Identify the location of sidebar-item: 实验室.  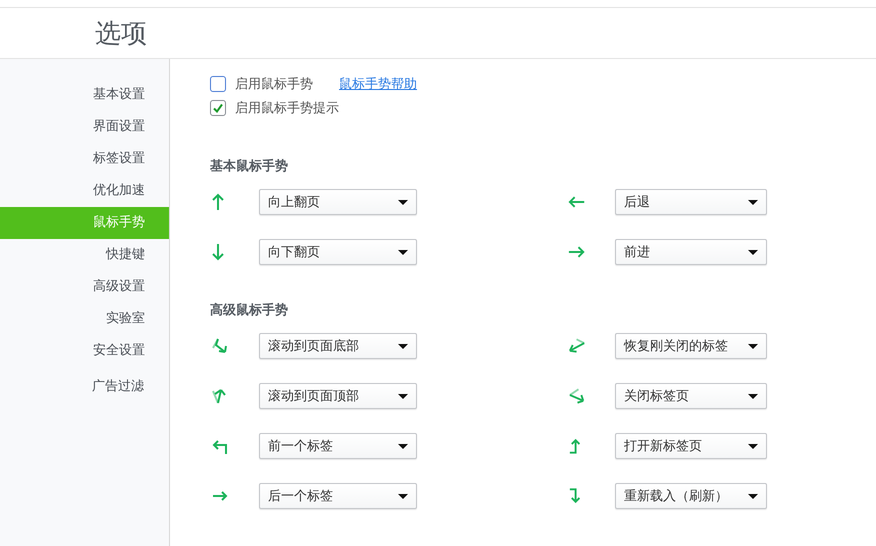
(84, 319).